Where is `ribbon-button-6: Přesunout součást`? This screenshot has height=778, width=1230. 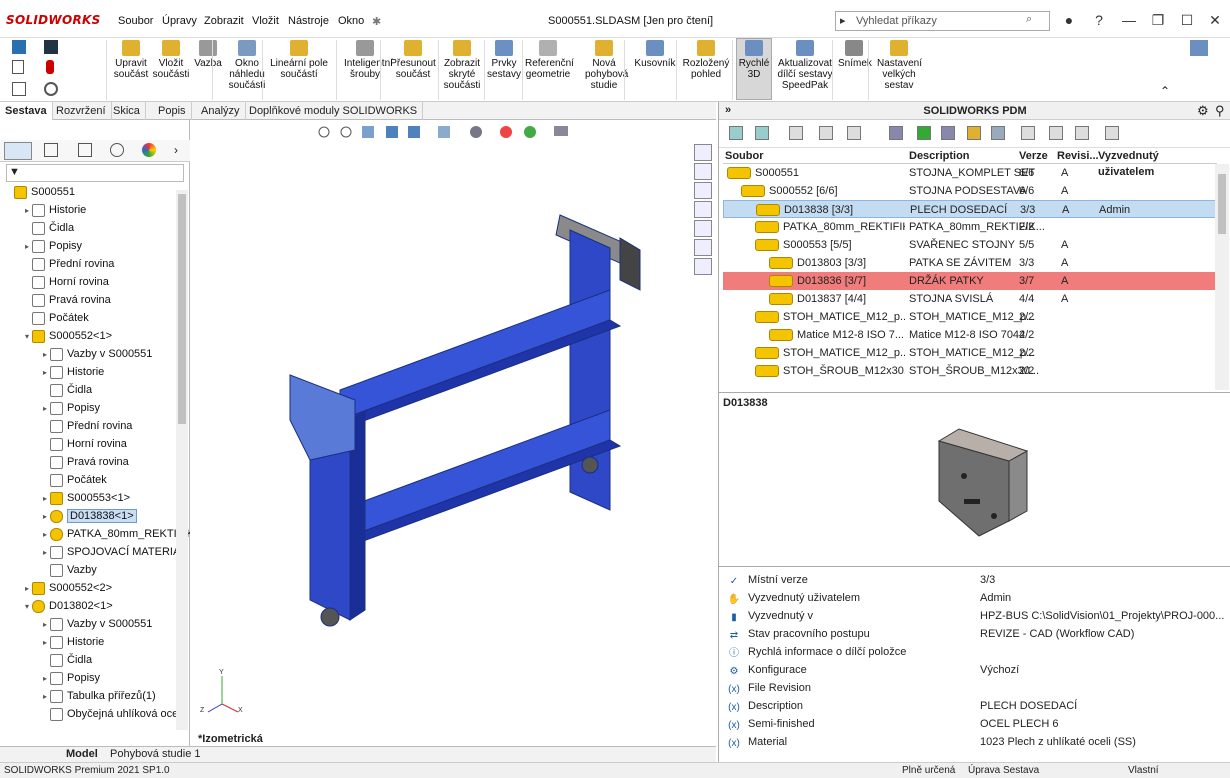
ribbon-button-6: Přesunout součást is located at coordinates (413, 60).